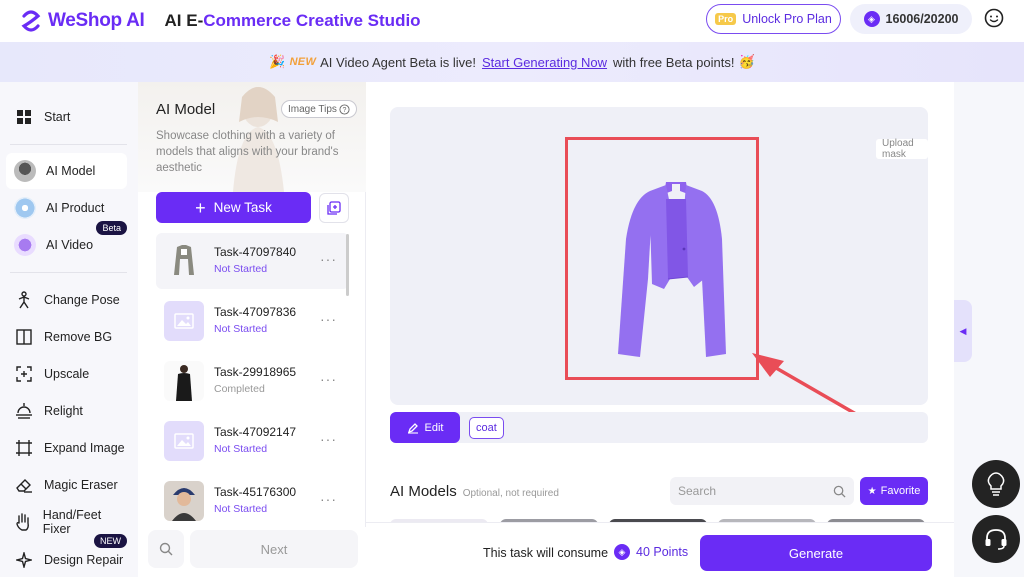 The width and height of the screenshot is (1024, 577). Describe the element at coordinates (25, 171) in the screenshot. I see `avatar-icon` at that location.